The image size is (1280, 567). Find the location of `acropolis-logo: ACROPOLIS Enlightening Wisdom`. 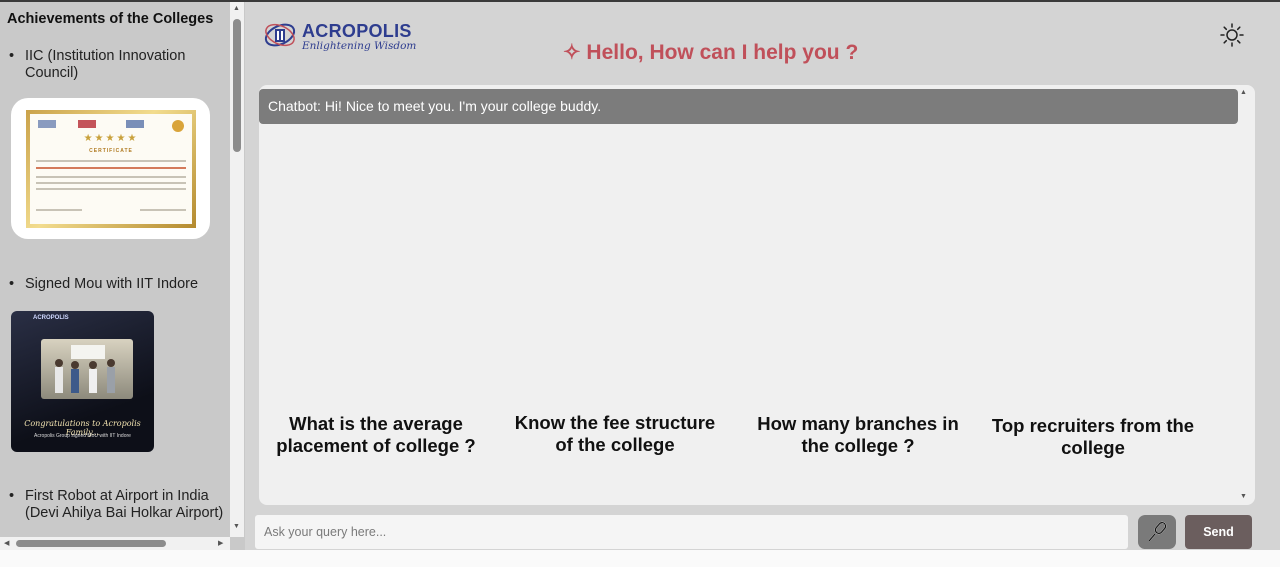

acropolis-logo: ACROPOLIS Enlightening Wisdom is located at coordinates (339, 36).